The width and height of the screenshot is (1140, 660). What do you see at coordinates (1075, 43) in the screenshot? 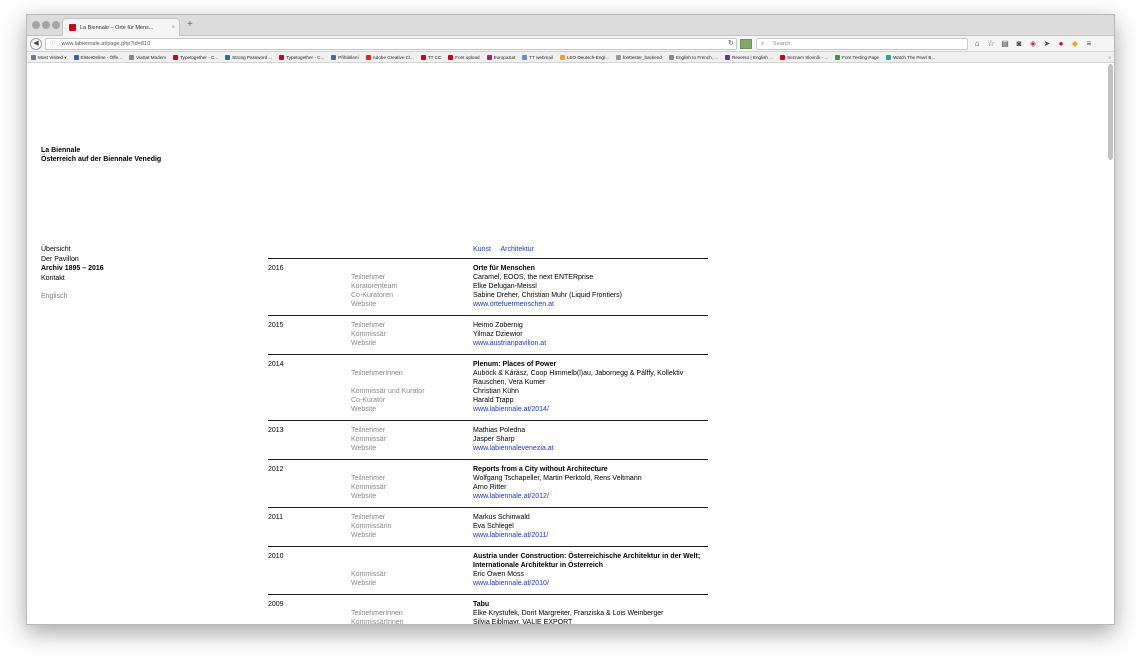
I see `notification-icon: ◆` at bounding box center [1075, 43].